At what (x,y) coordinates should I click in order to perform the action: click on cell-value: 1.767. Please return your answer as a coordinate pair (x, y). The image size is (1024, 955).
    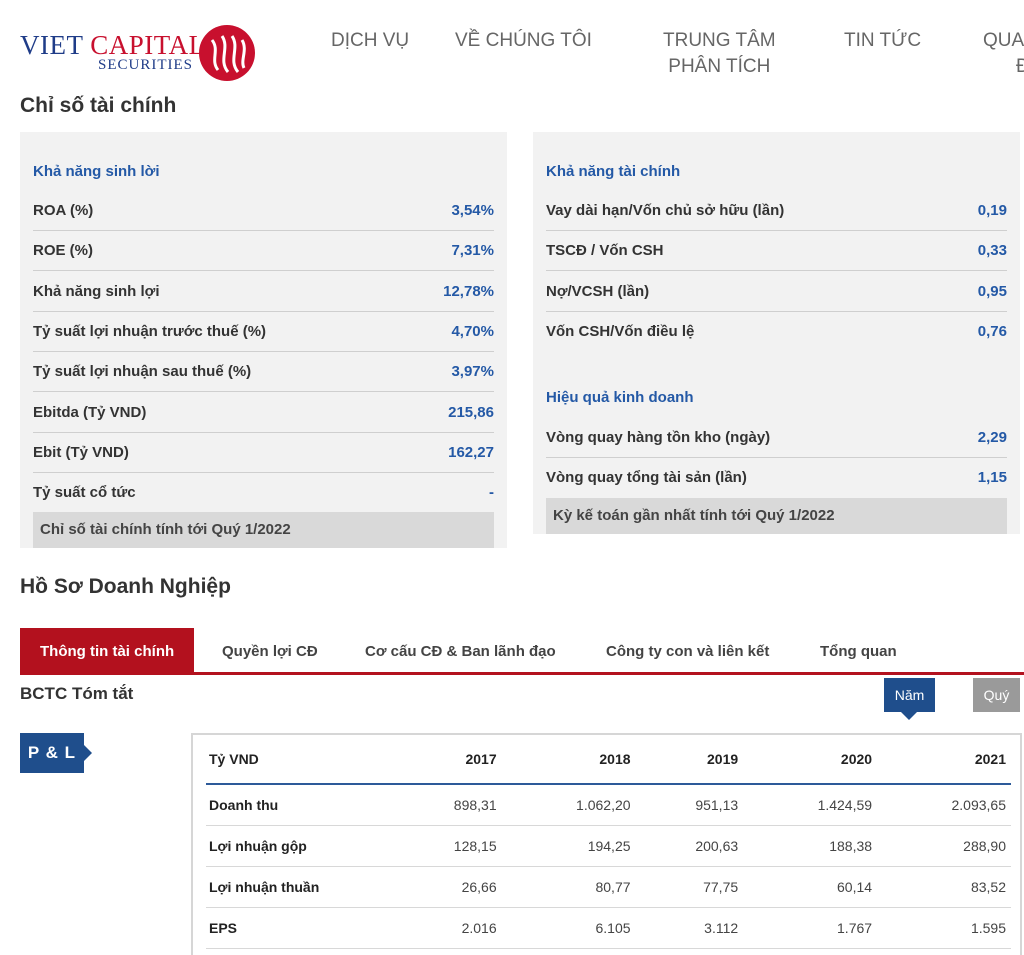
    Looking at the image, I should click on (810, 928).